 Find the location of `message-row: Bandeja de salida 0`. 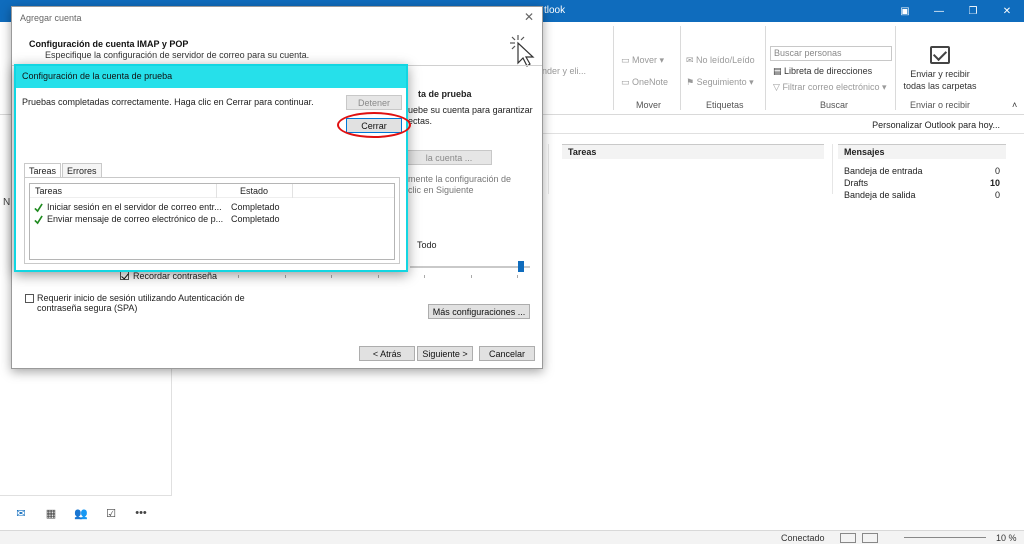

message-row: Bandeja de salida 0 is located at coordinates (922, 195).